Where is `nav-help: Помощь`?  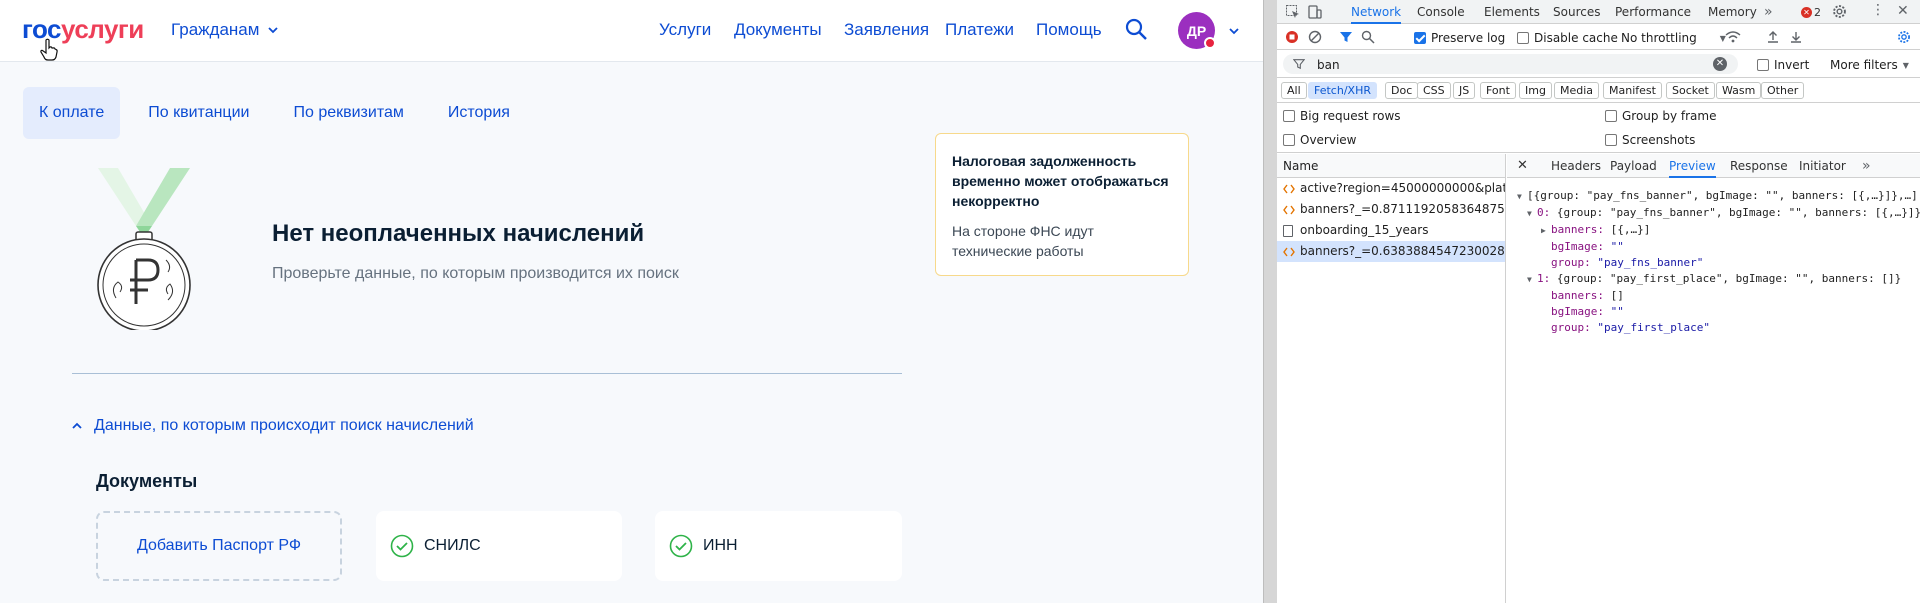 nav-help: Помощь is located at coordinates (1069, 30).